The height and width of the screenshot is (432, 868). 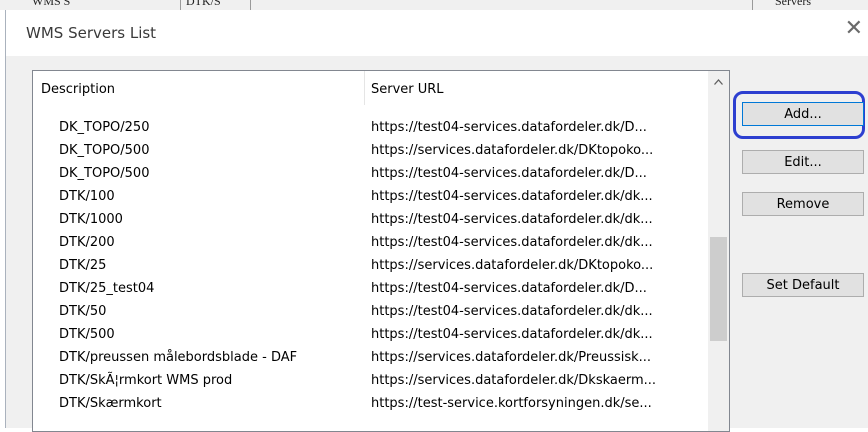 I want to click on background-text: DTK/S, so click(x=203, y=4).